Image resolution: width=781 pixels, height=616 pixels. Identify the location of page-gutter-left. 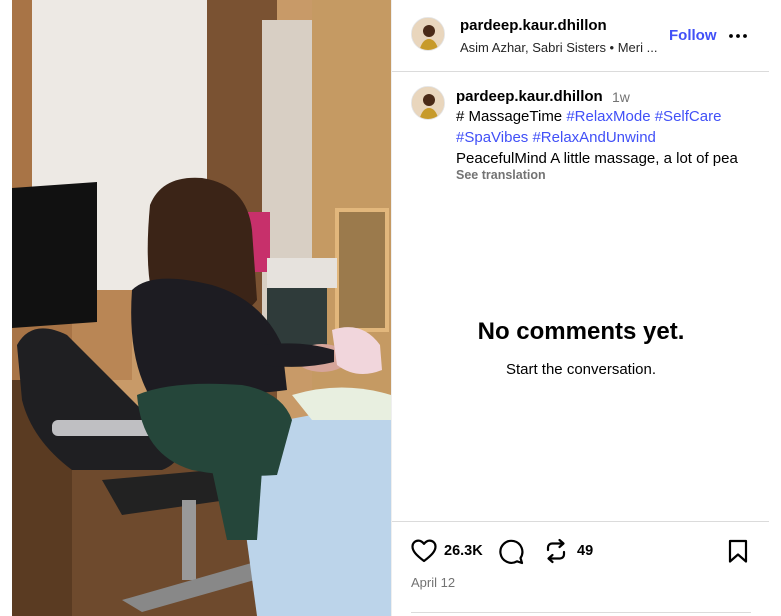
(6, 308).